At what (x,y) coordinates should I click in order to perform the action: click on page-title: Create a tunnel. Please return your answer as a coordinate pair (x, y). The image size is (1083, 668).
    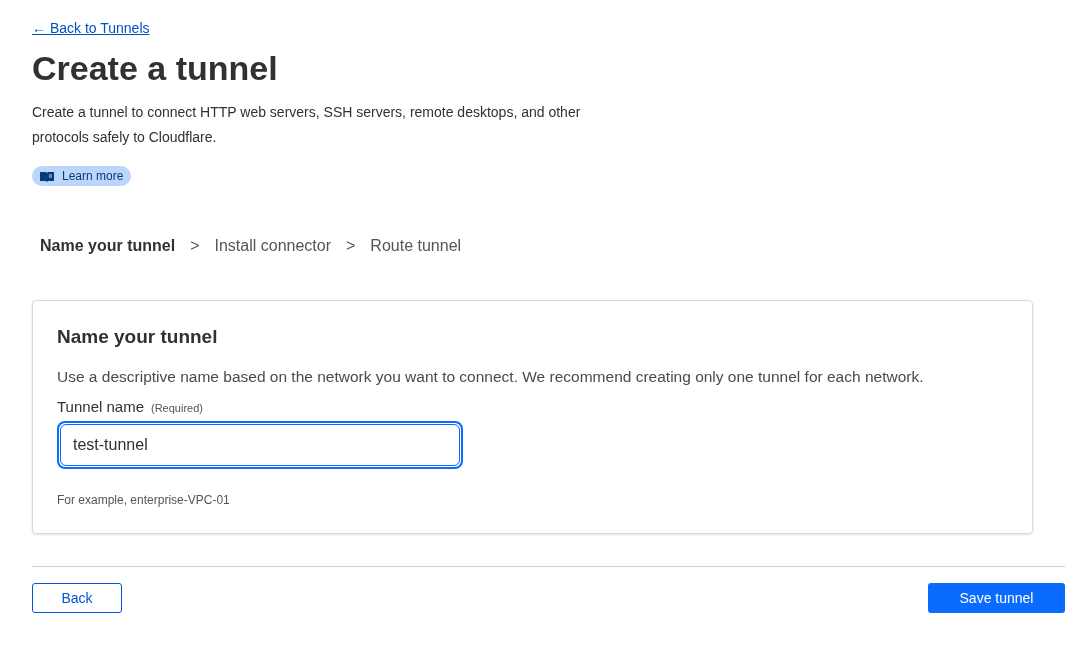
    Looking at the image, I should click on (155, 68).